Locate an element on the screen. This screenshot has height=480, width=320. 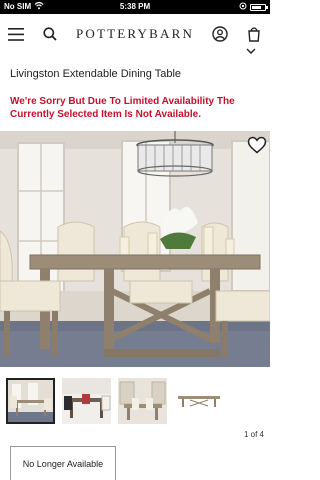
favorite-heart-icon is located at coordinates (257, 145).